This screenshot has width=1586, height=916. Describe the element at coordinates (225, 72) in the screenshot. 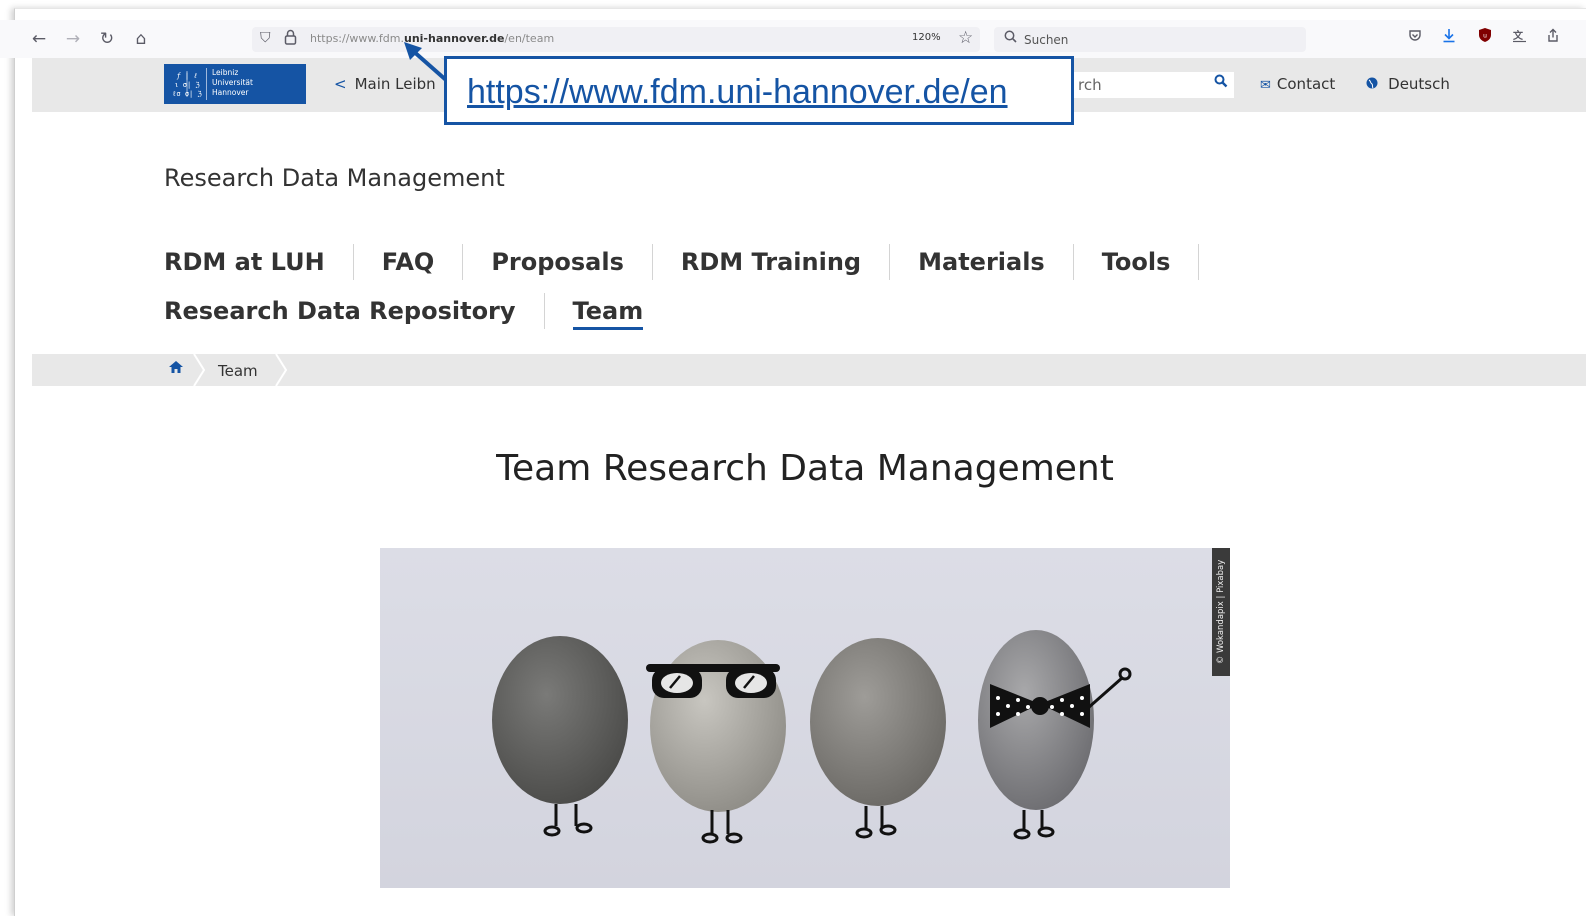

I see `logo-line-1: Leibniz` at that location.